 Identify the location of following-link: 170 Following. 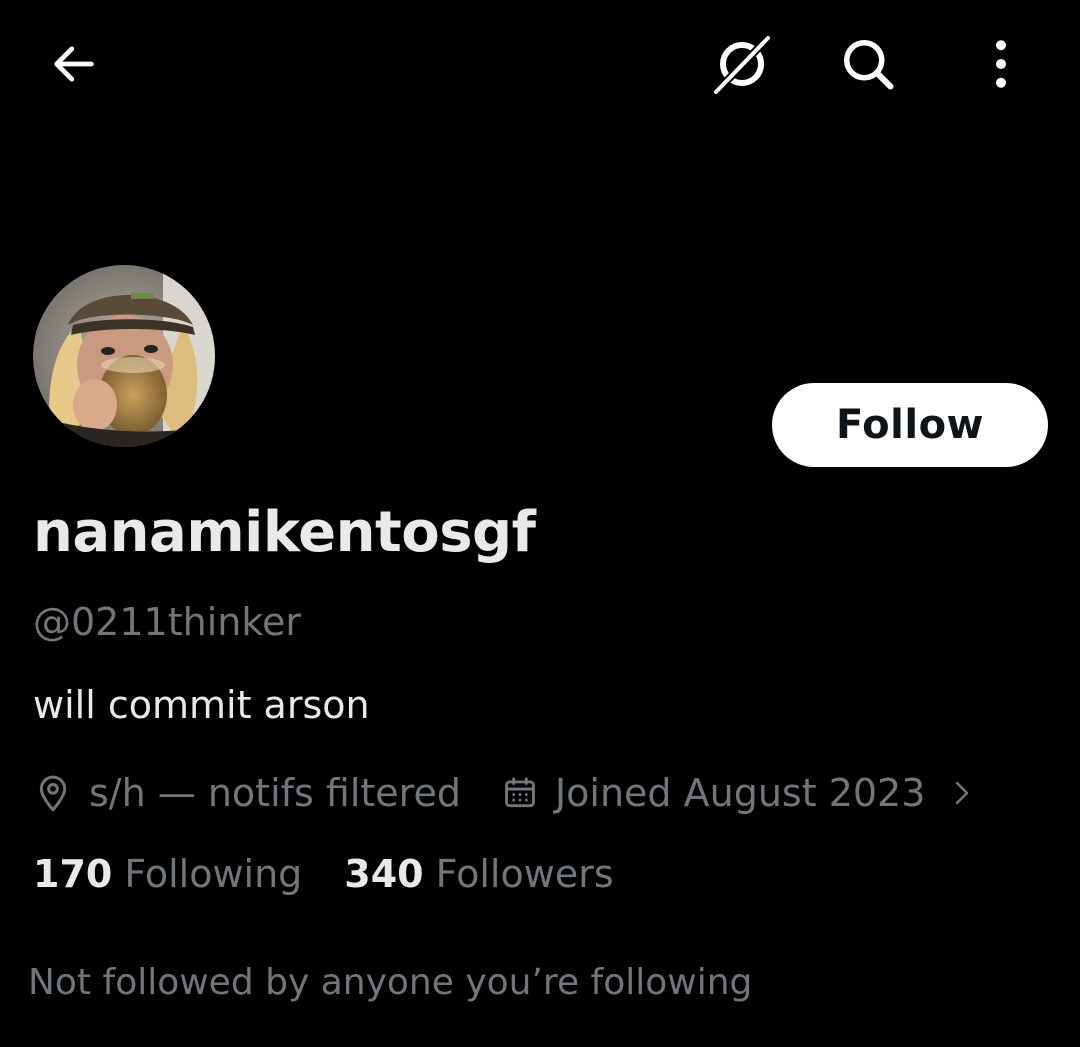
(167, 874).